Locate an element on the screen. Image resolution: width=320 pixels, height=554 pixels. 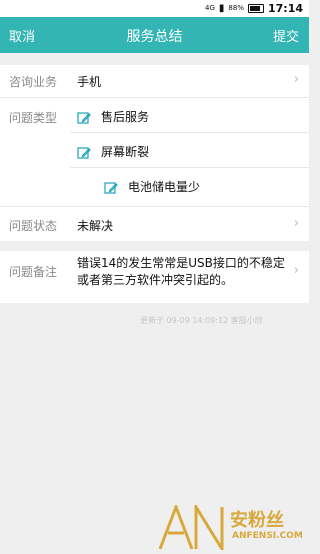
problem-type-text: 电池储电量少 is located at coordinates (164, 187).